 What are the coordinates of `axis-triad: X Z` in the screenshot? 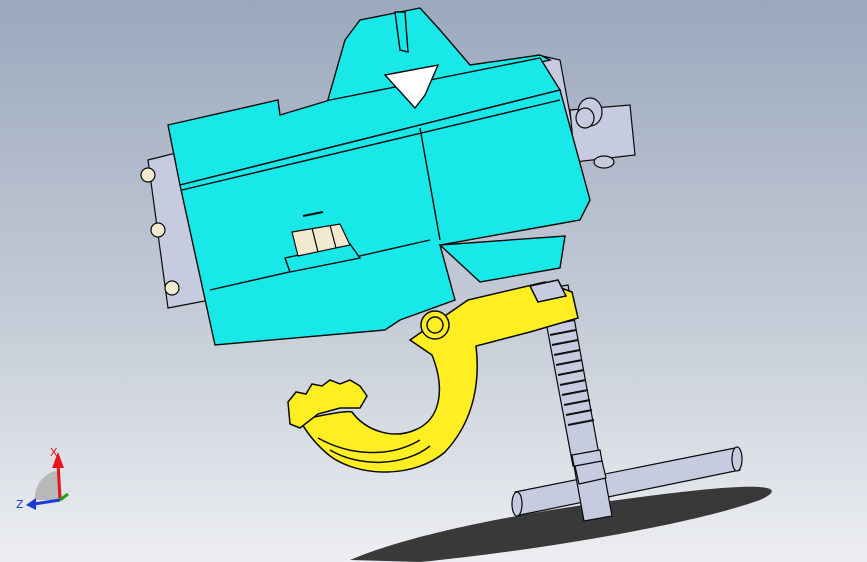 It's located at (42, 478).